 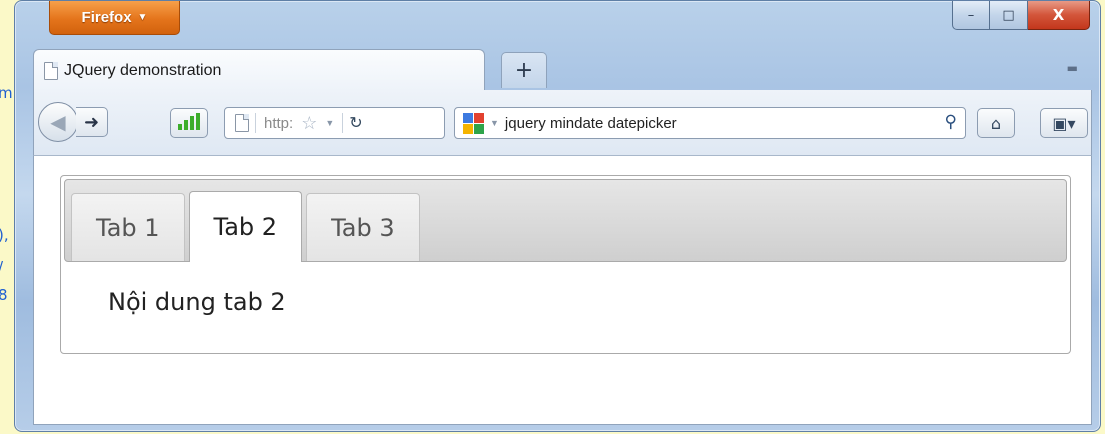 I want to click on bookmarks-icon: ▣▾, so click(x=1064, y=123).